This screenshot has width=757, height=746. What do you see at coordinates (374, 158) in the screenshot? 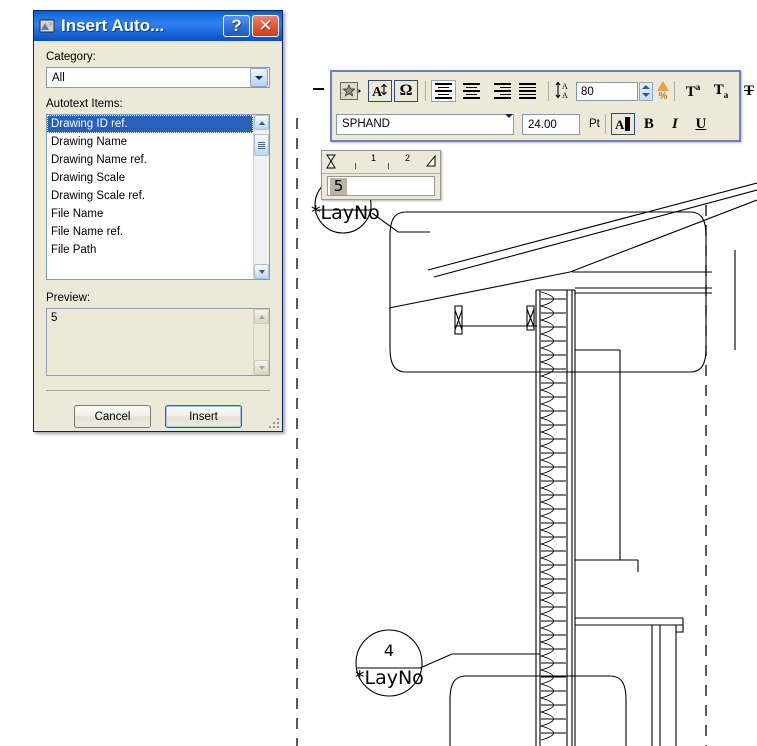
I see `ruler-tick-1: 1` at bounding box center [374, 158].